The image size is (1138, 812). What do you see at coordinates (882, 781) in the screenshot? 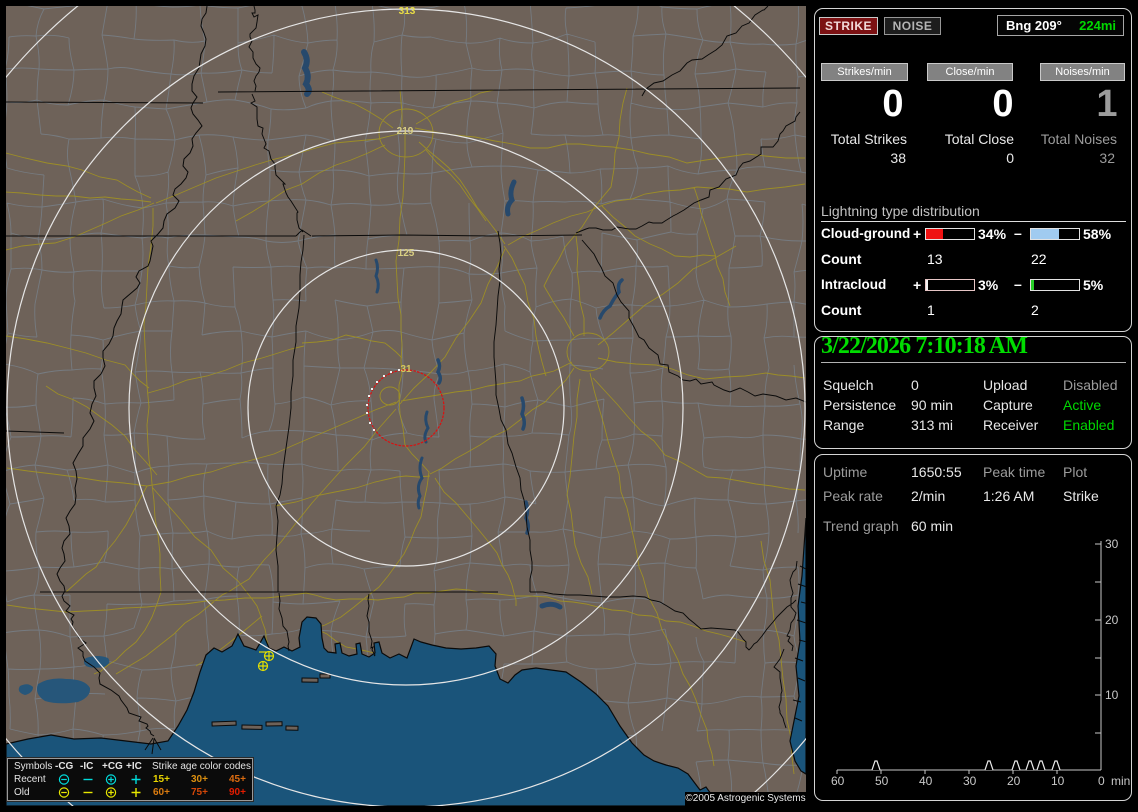
I see `svg-text: 50` at bounding box center [882, 781].